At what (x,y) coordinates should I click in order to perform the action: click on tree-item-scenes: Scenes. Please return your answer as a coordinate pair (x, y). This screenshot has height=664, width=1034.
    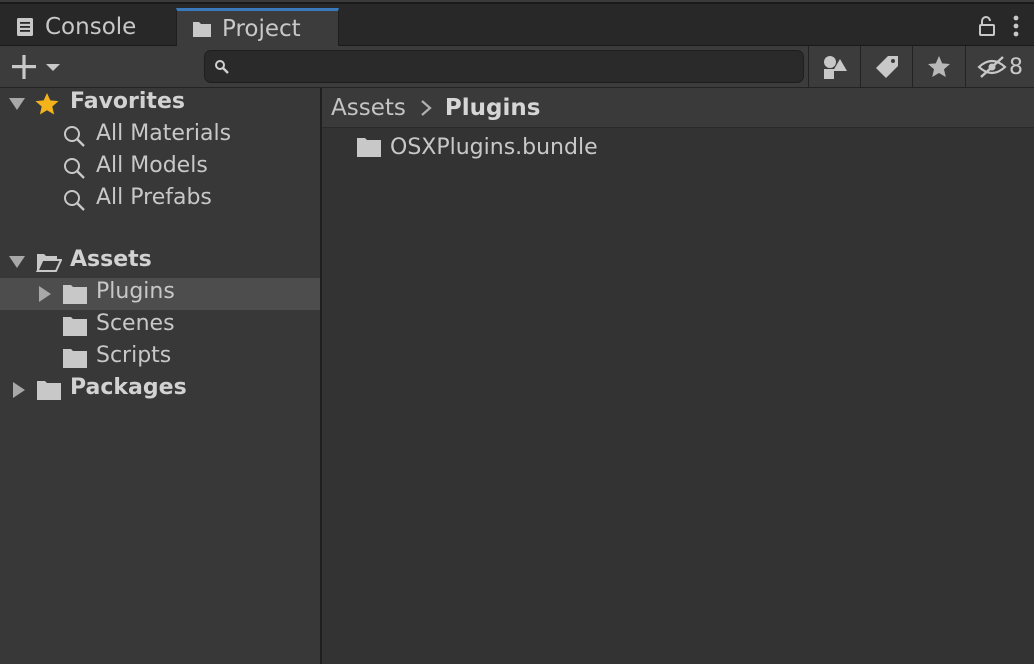
    Looking at the image, I should click on (160, 326).